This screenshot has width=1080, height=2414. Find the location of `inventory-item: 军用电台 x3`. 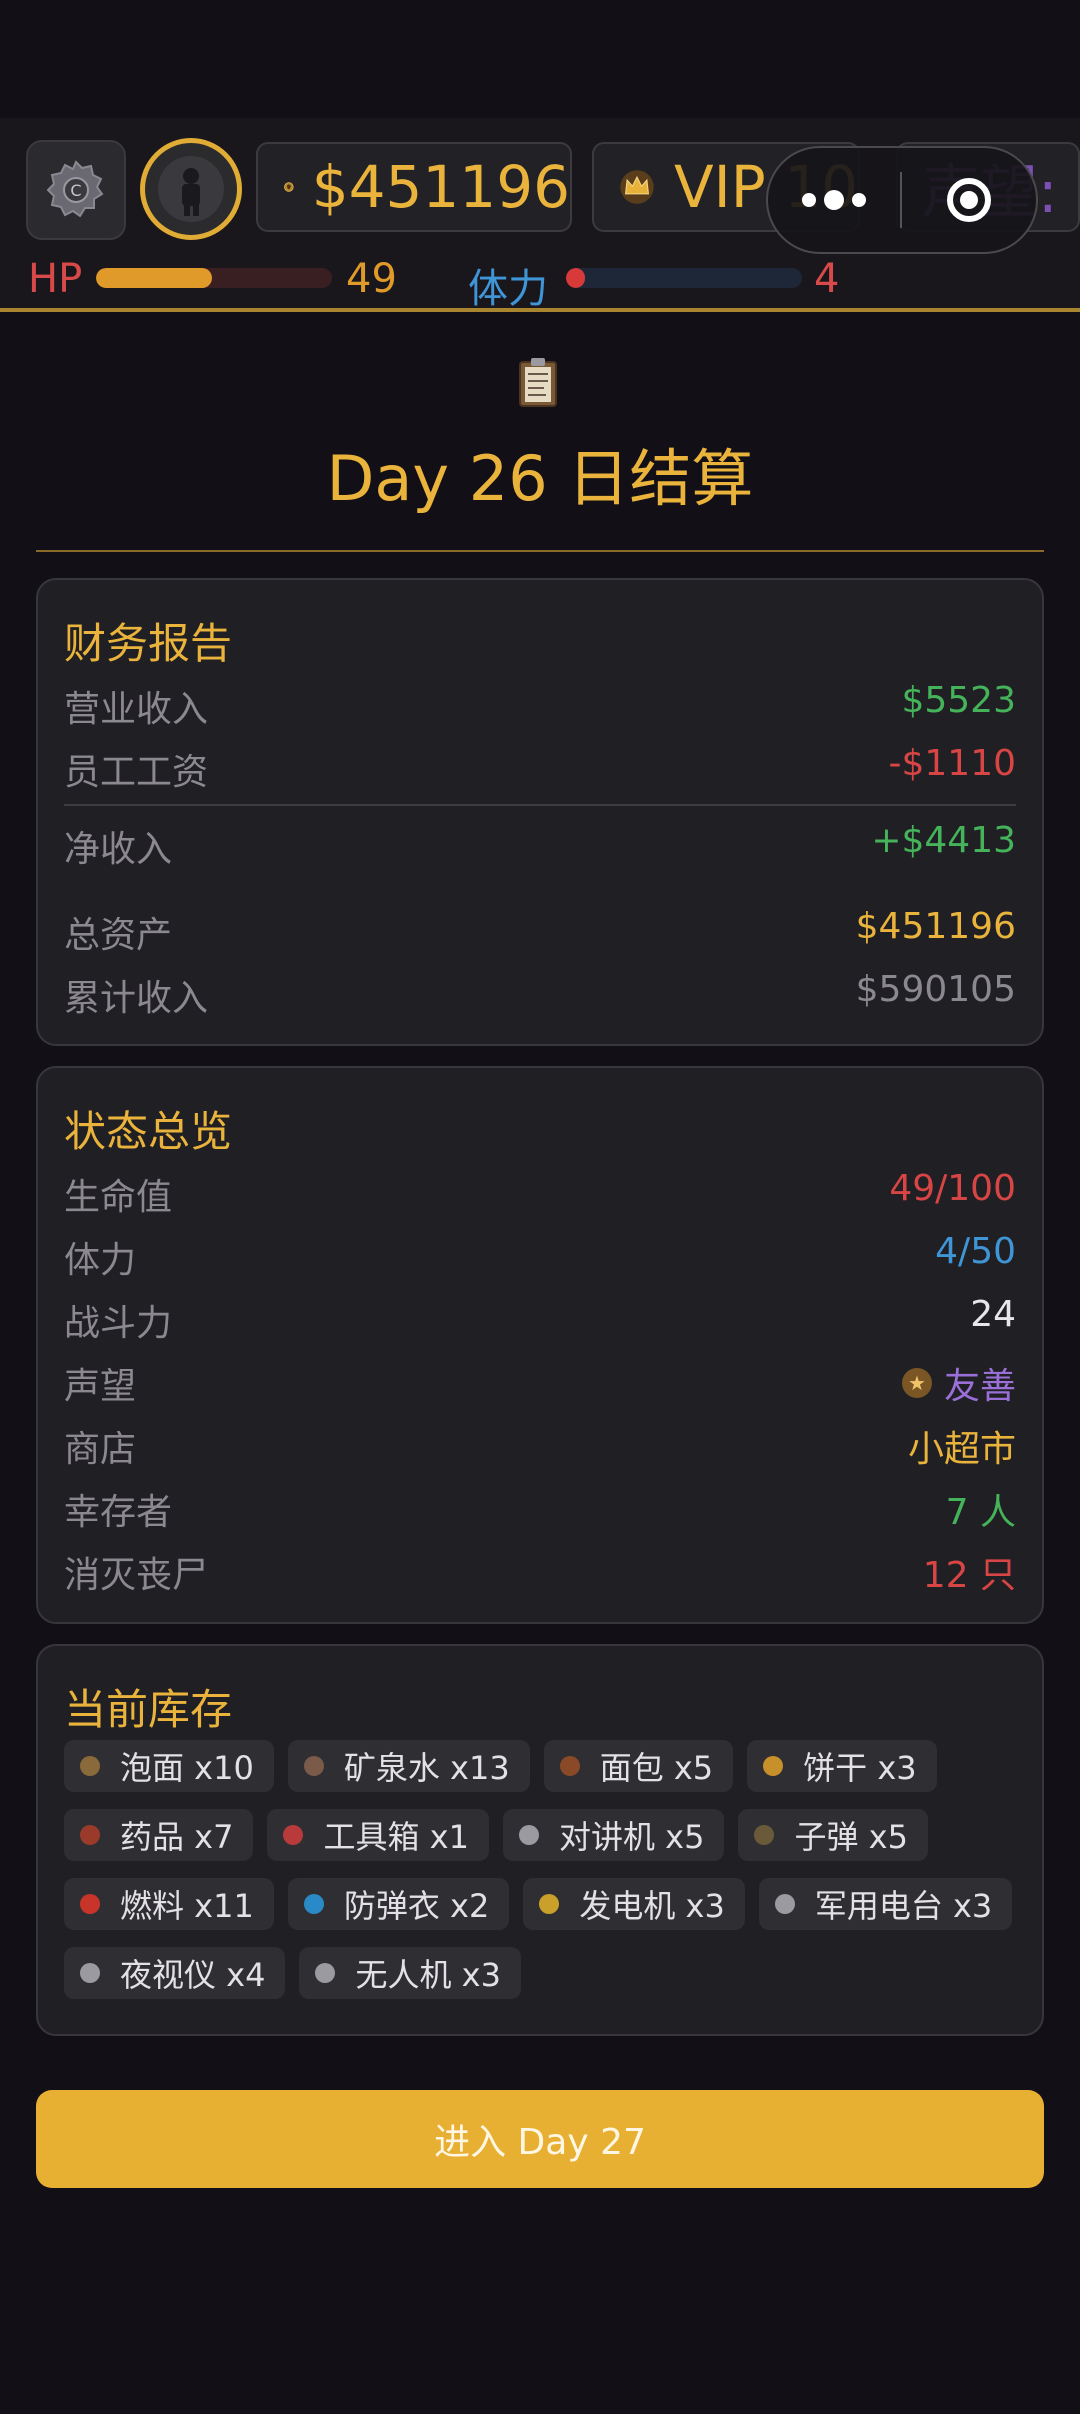

inventory-item: 军用电台 x3 is located at coordinates (885, 1904).